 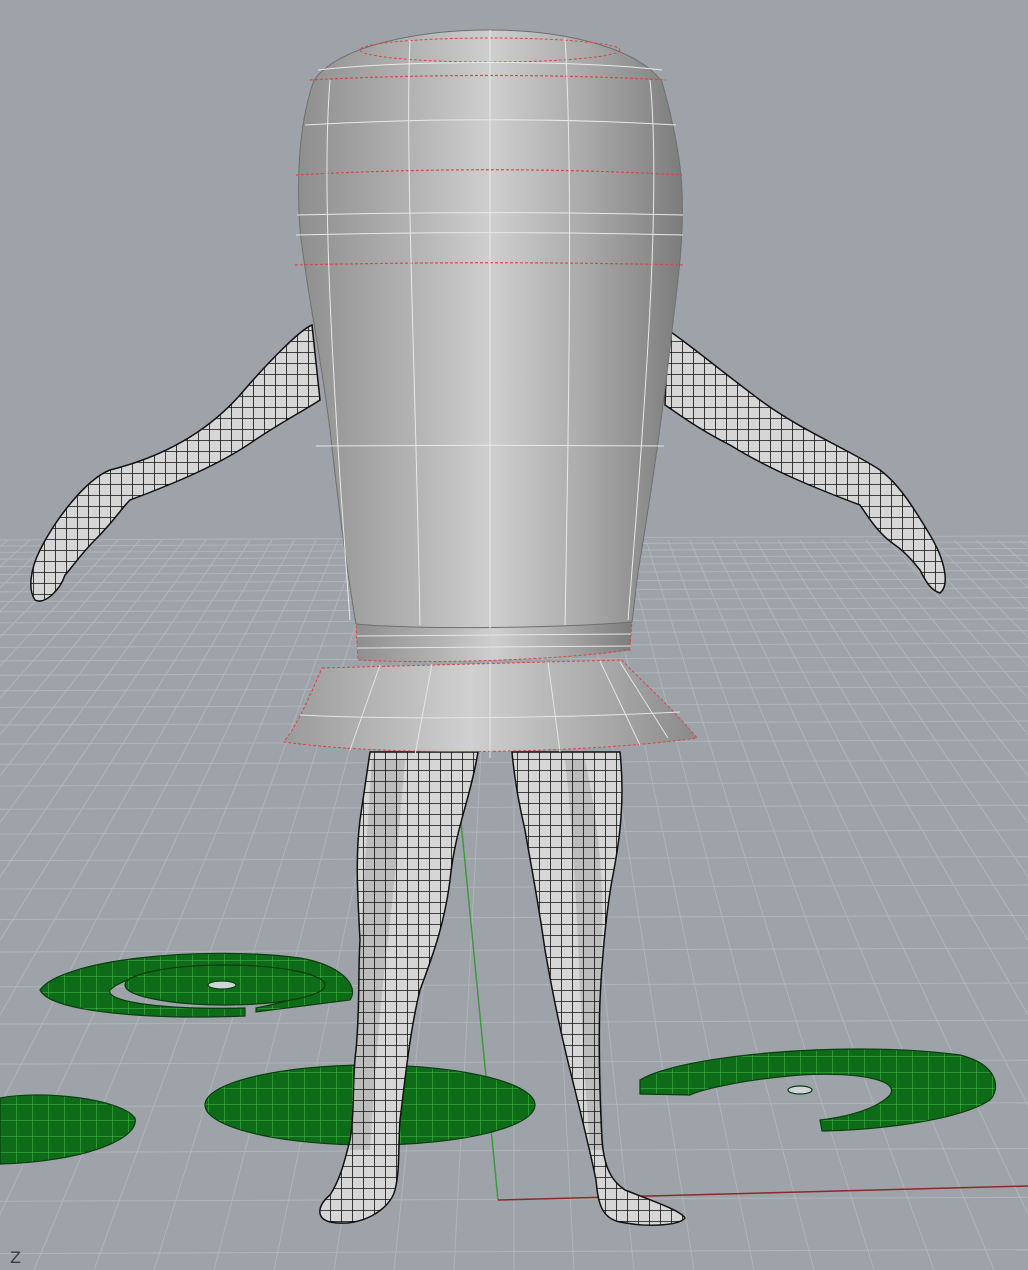 I want to click on axis-label: Z, so click(x=15, y=1257).